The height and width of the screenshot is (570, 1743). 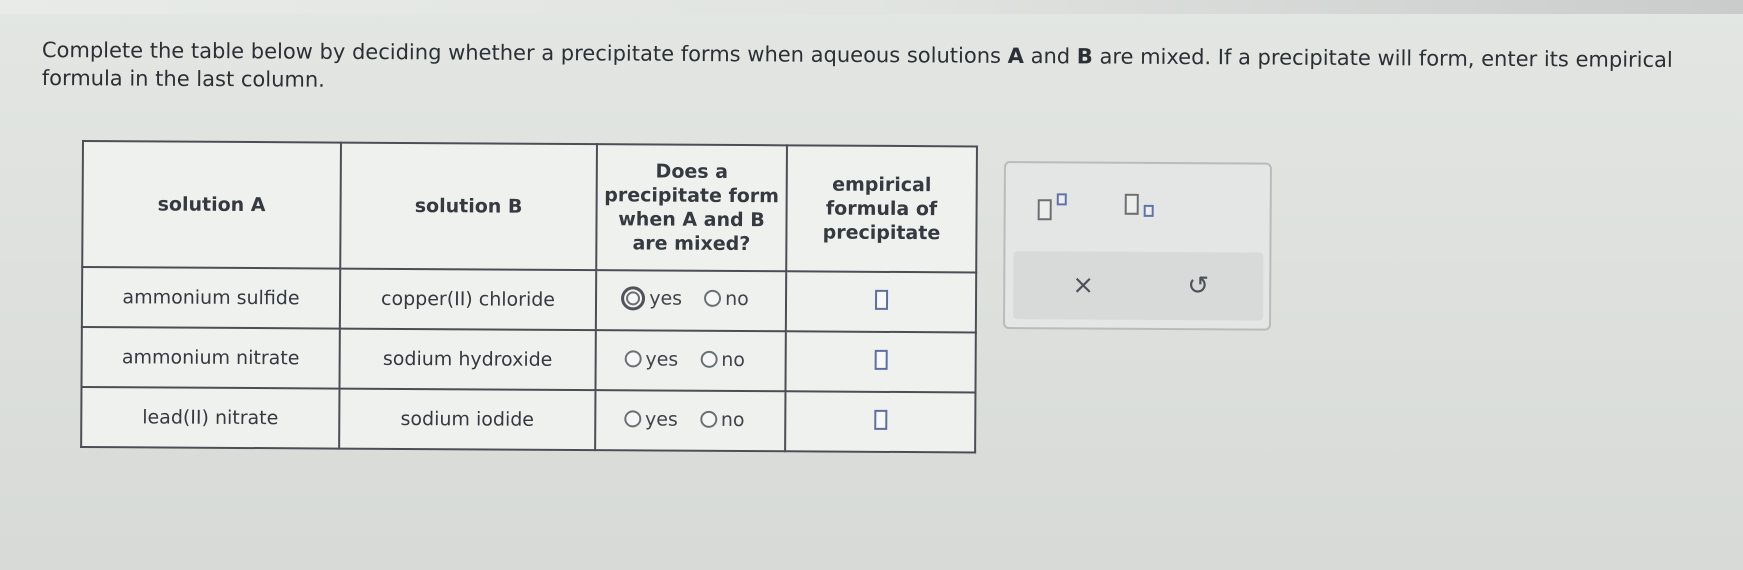 I want to click on header-empirical-formula: empirical formula of precipitate, so click(x=881, y=209).